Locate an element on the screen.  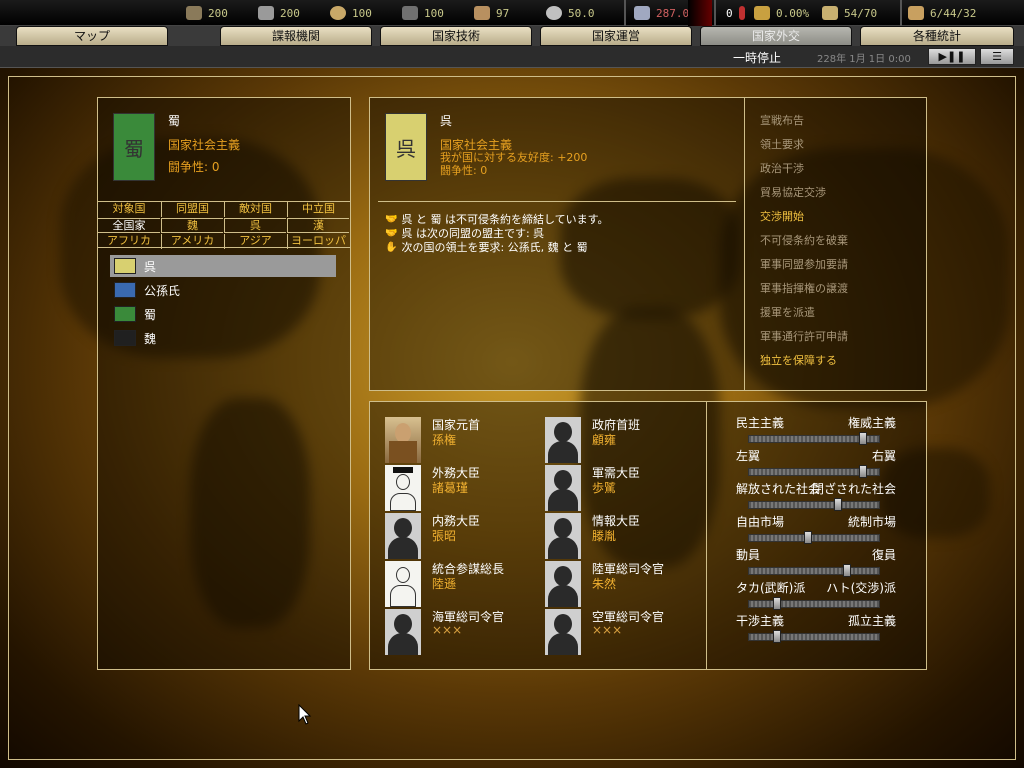
resource-dissent: 0.00% is located at coordinates (781, 13).